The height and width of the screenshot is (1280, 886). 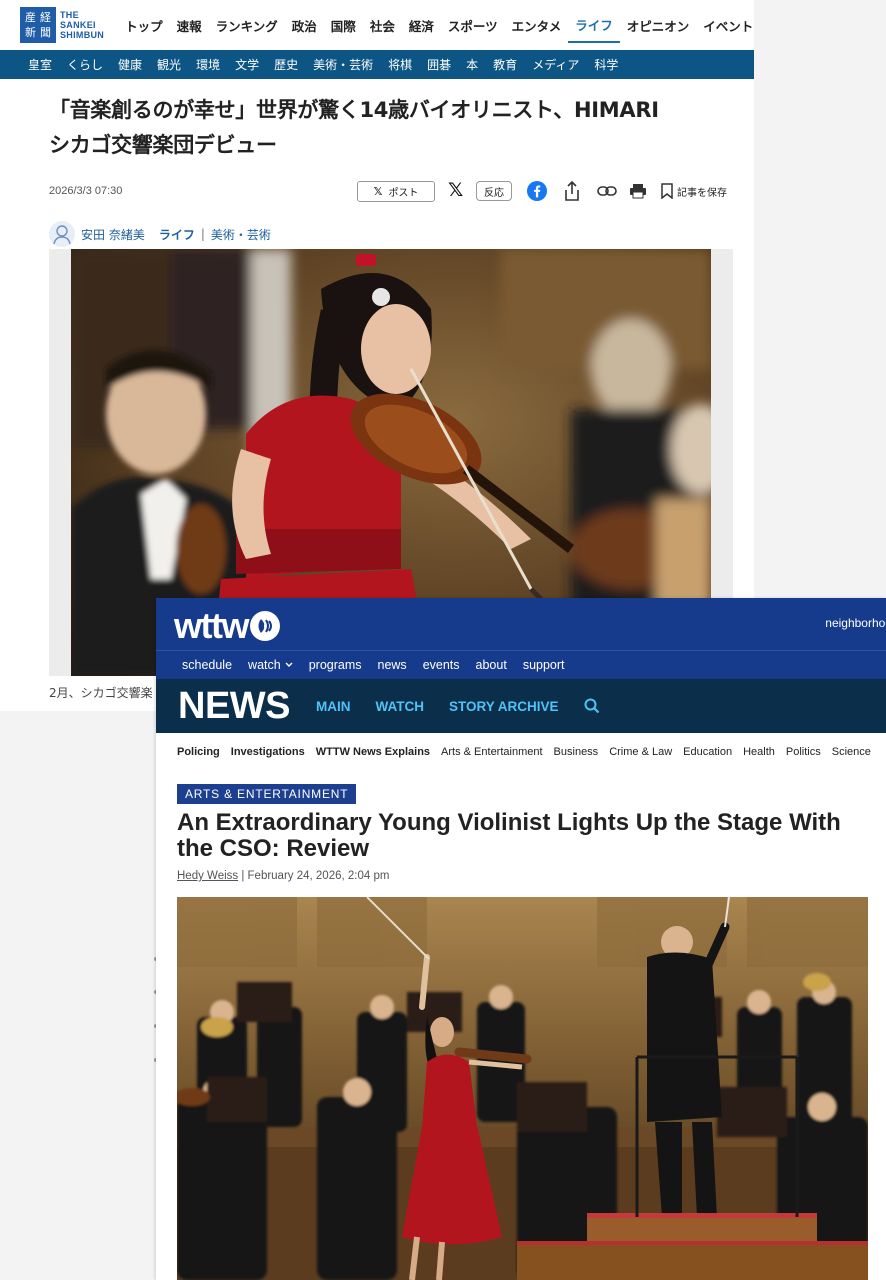 What do you see at coordinates (472, 64) in the screenshot?
I see `subnav-item: 本` at bounding box center [472, 64].